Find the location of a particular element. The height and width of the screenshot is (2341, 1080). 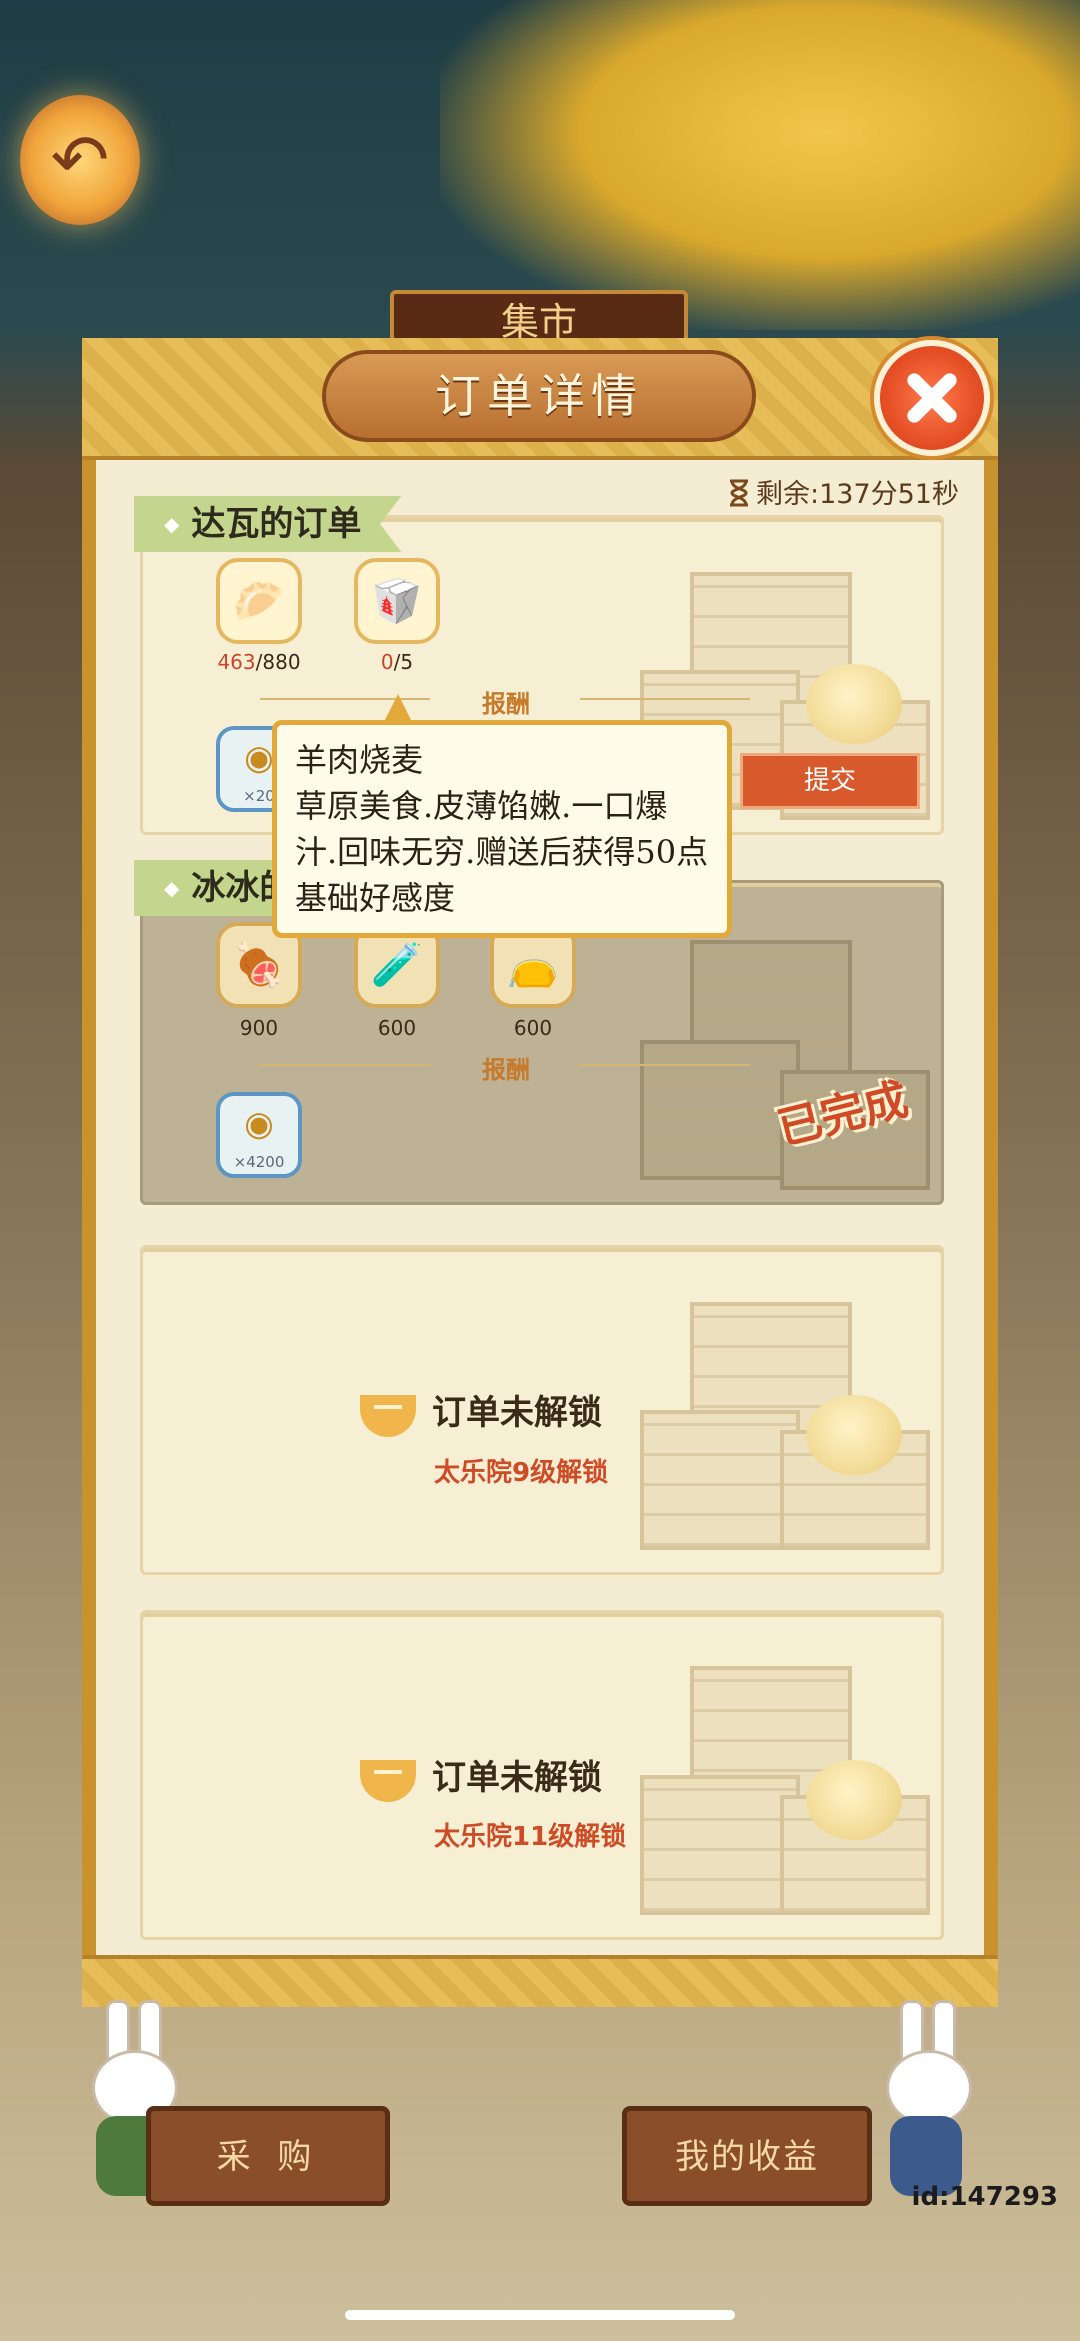

item-count: 900 is located at coordinates (259, 1028).